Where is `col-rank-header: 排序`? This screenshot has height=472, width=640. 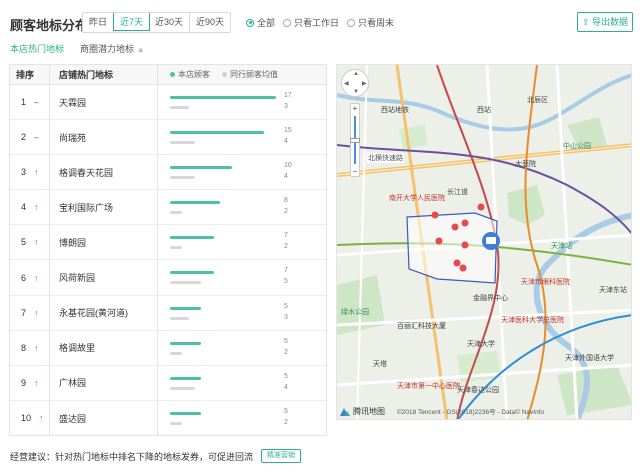 col-rank-header: 排序 is located at coordinates (30, 74).